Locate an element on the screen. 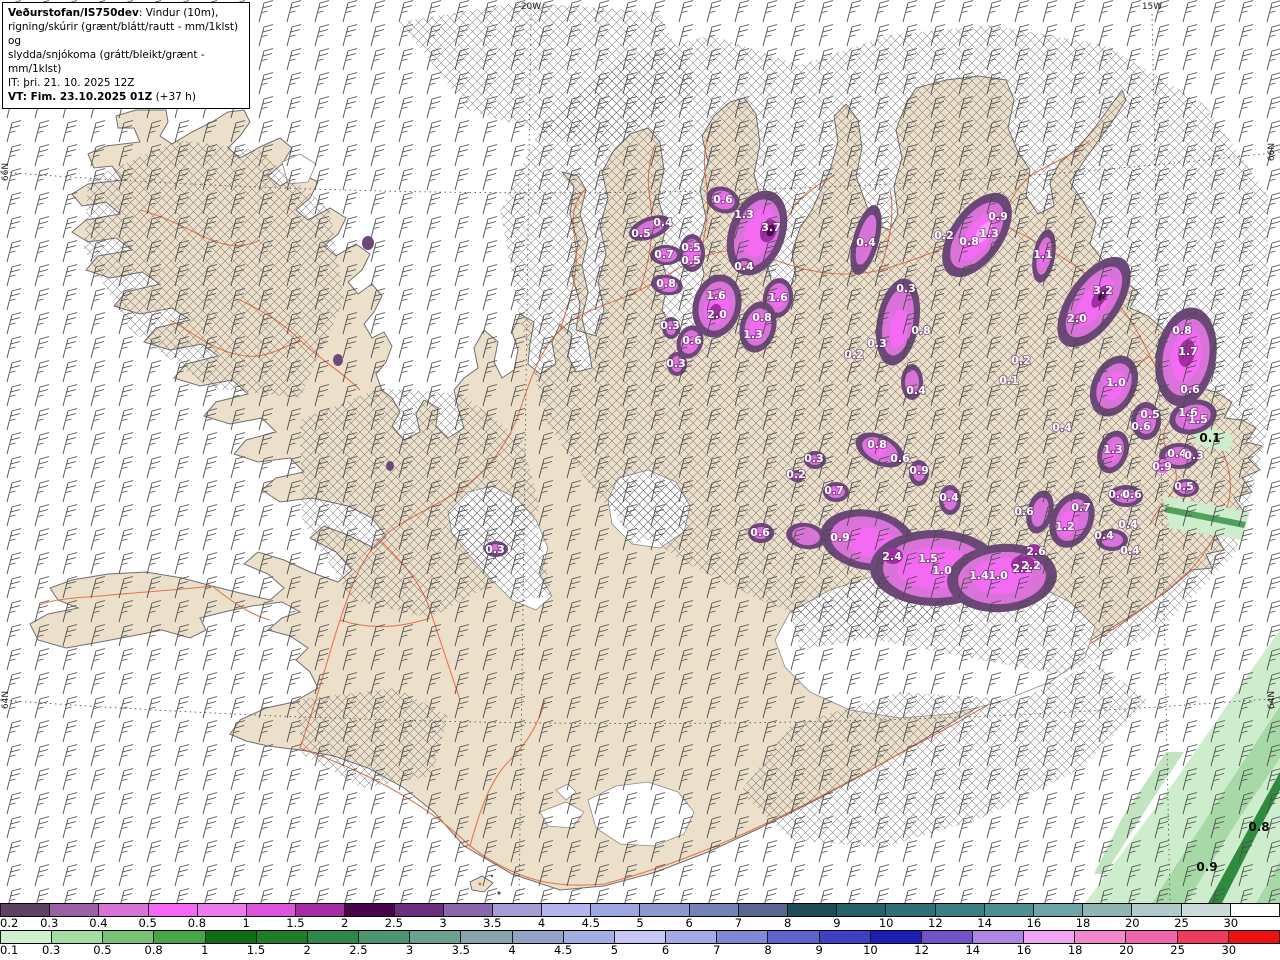 Image resolution: width=1280 pixels, height=960 pixels. legend-tick-label: 2.5 is located at coordinates (358, 950).